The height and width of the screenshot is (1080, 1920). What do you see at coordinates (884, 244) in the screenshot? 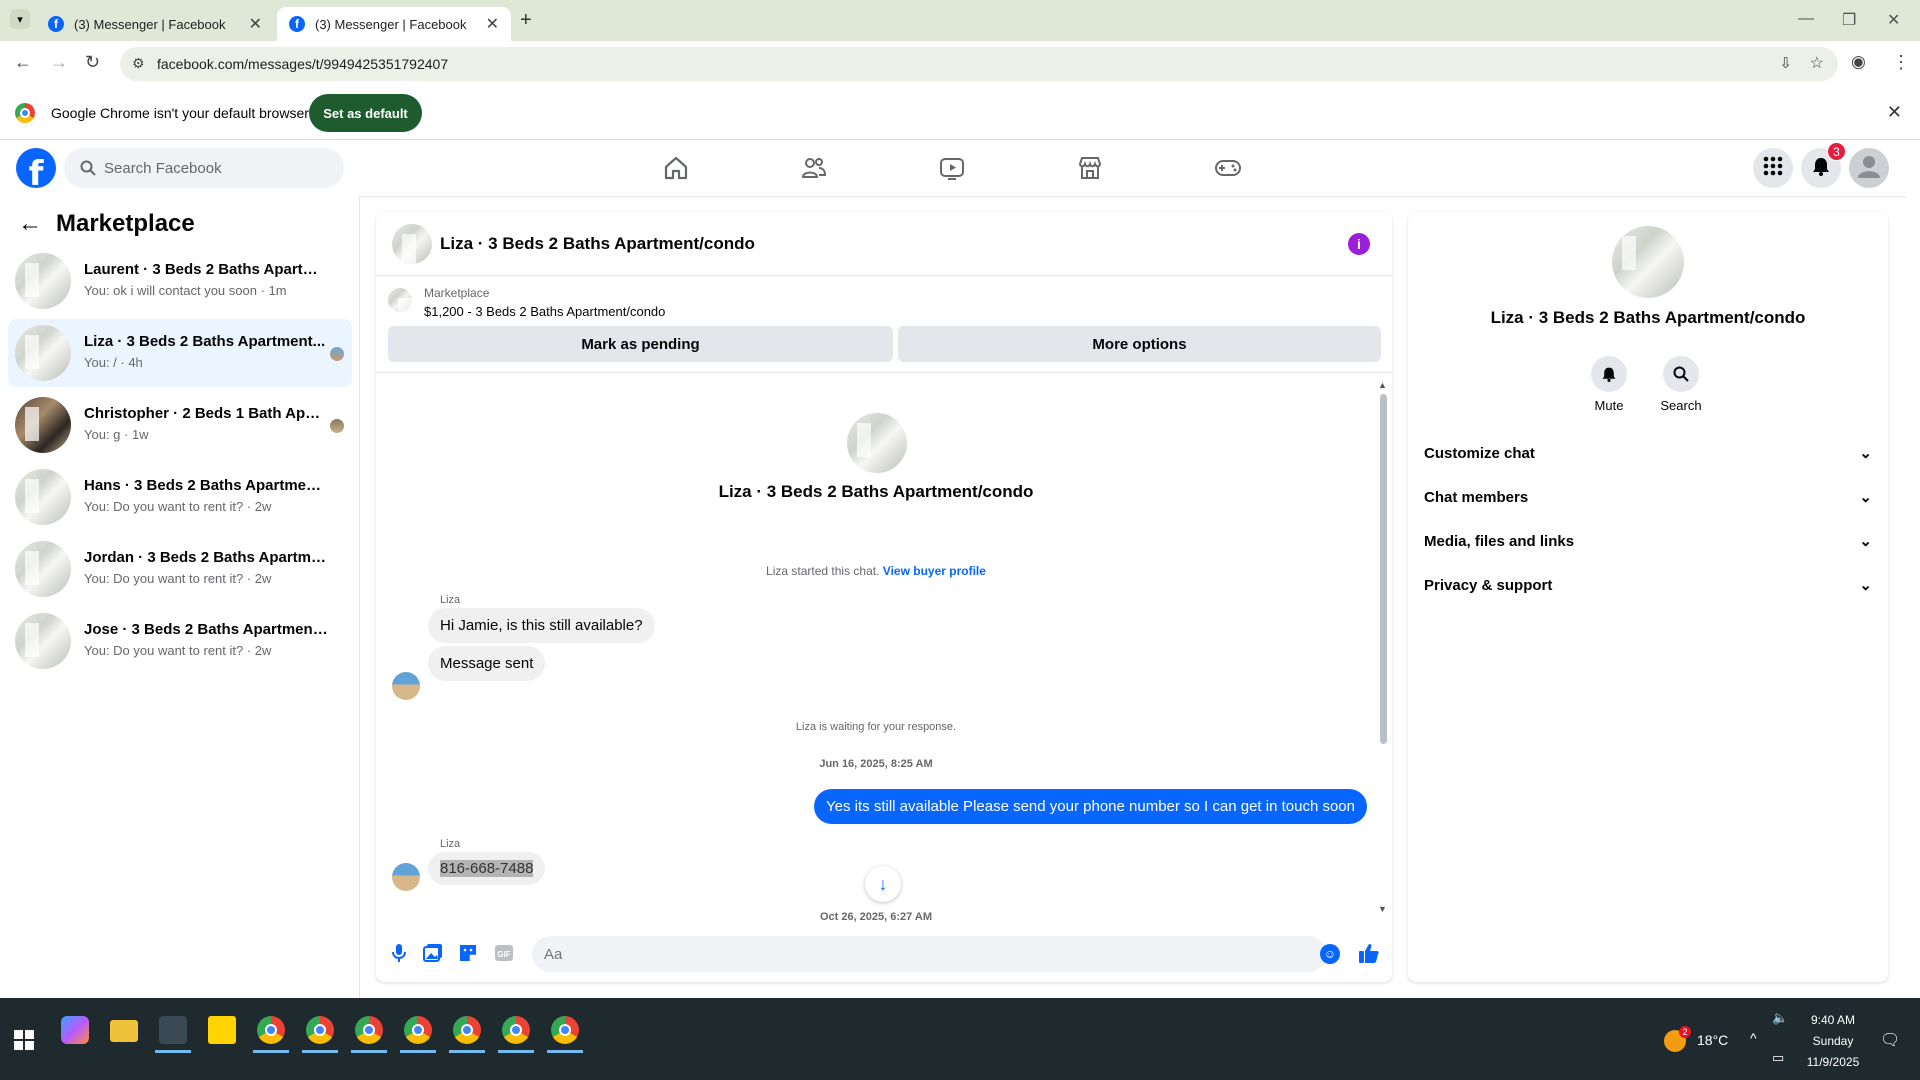
I see `chat-header: Liza · 3 Beds 2 Baths Apartment/condo i` at bounding box center [884, 244].